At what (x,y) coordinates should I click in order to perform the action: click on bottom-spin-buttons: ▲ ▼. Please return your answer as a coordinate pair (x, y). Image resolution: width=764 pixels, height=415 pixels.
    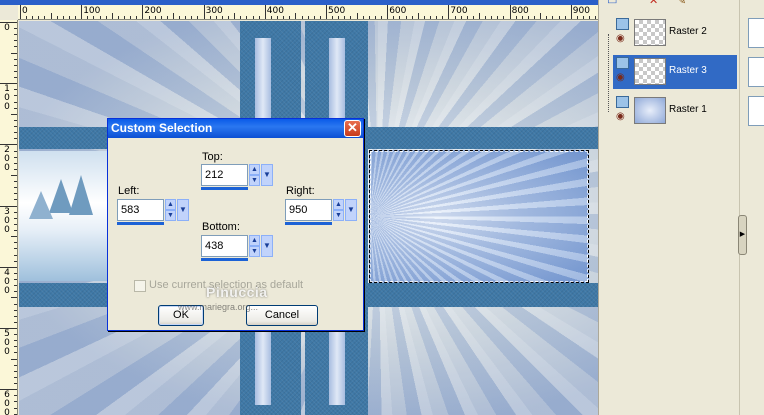
    Looking at the image, I should click on (254, 246).